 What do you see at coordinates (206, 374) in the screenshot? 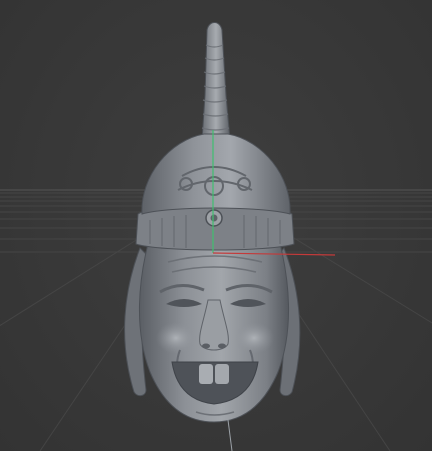
I see `left-tooth` at bounding box center [206, 374].